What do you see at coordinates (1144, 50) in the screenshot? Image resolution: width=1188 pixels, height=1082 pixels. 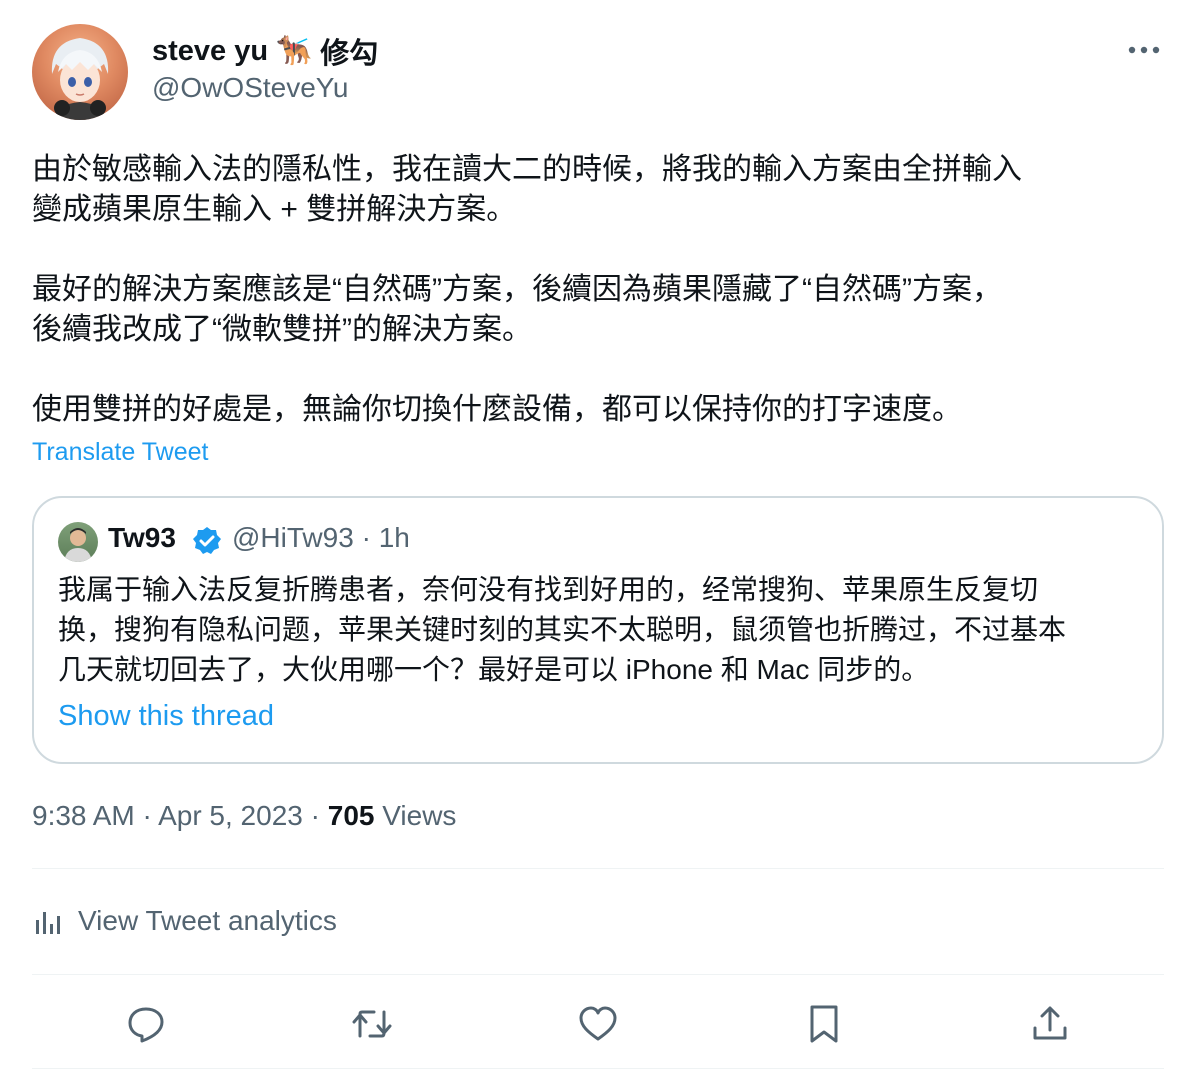 I see `more-options-icon` at bounding box center [1144, 50].